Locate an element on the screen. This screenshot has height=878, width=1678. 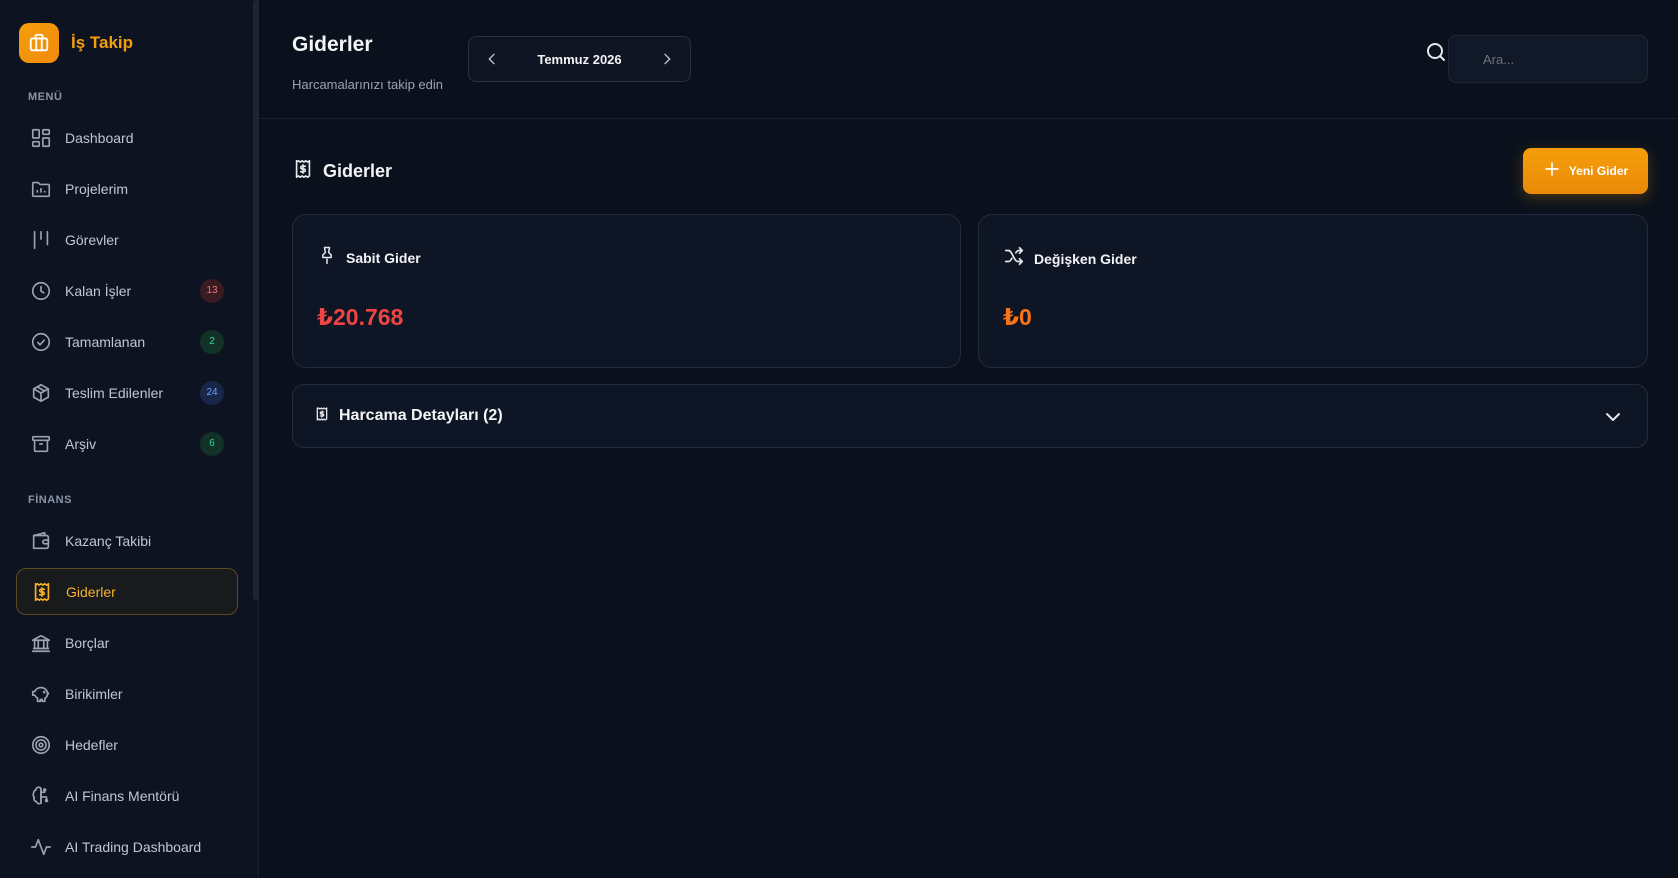
completed-count-badge: 2 is located at coordinates (212, 341).